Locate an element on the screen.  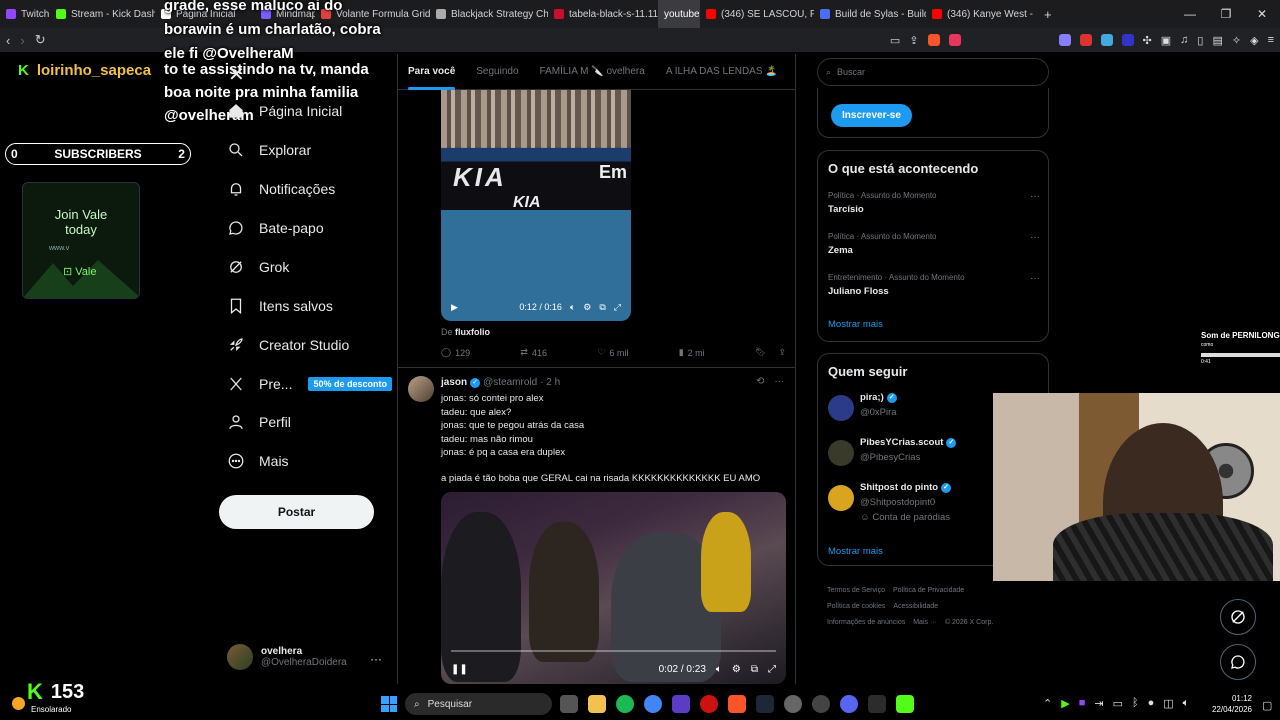
sidebar-item-p-gina-inicial: Página Inicial is located at coordinates (284, 111).